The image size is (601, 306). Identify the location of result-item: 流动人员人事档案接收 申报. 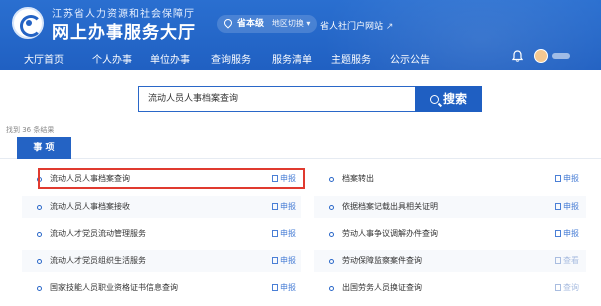
(161, 207).